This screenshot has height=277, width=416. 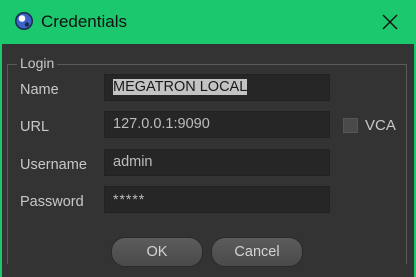 What do you see at coordinates (217, 124) in the screenshot?
I see `url-field: 127.0.0.1:9090` at bounding box center [217, 124].